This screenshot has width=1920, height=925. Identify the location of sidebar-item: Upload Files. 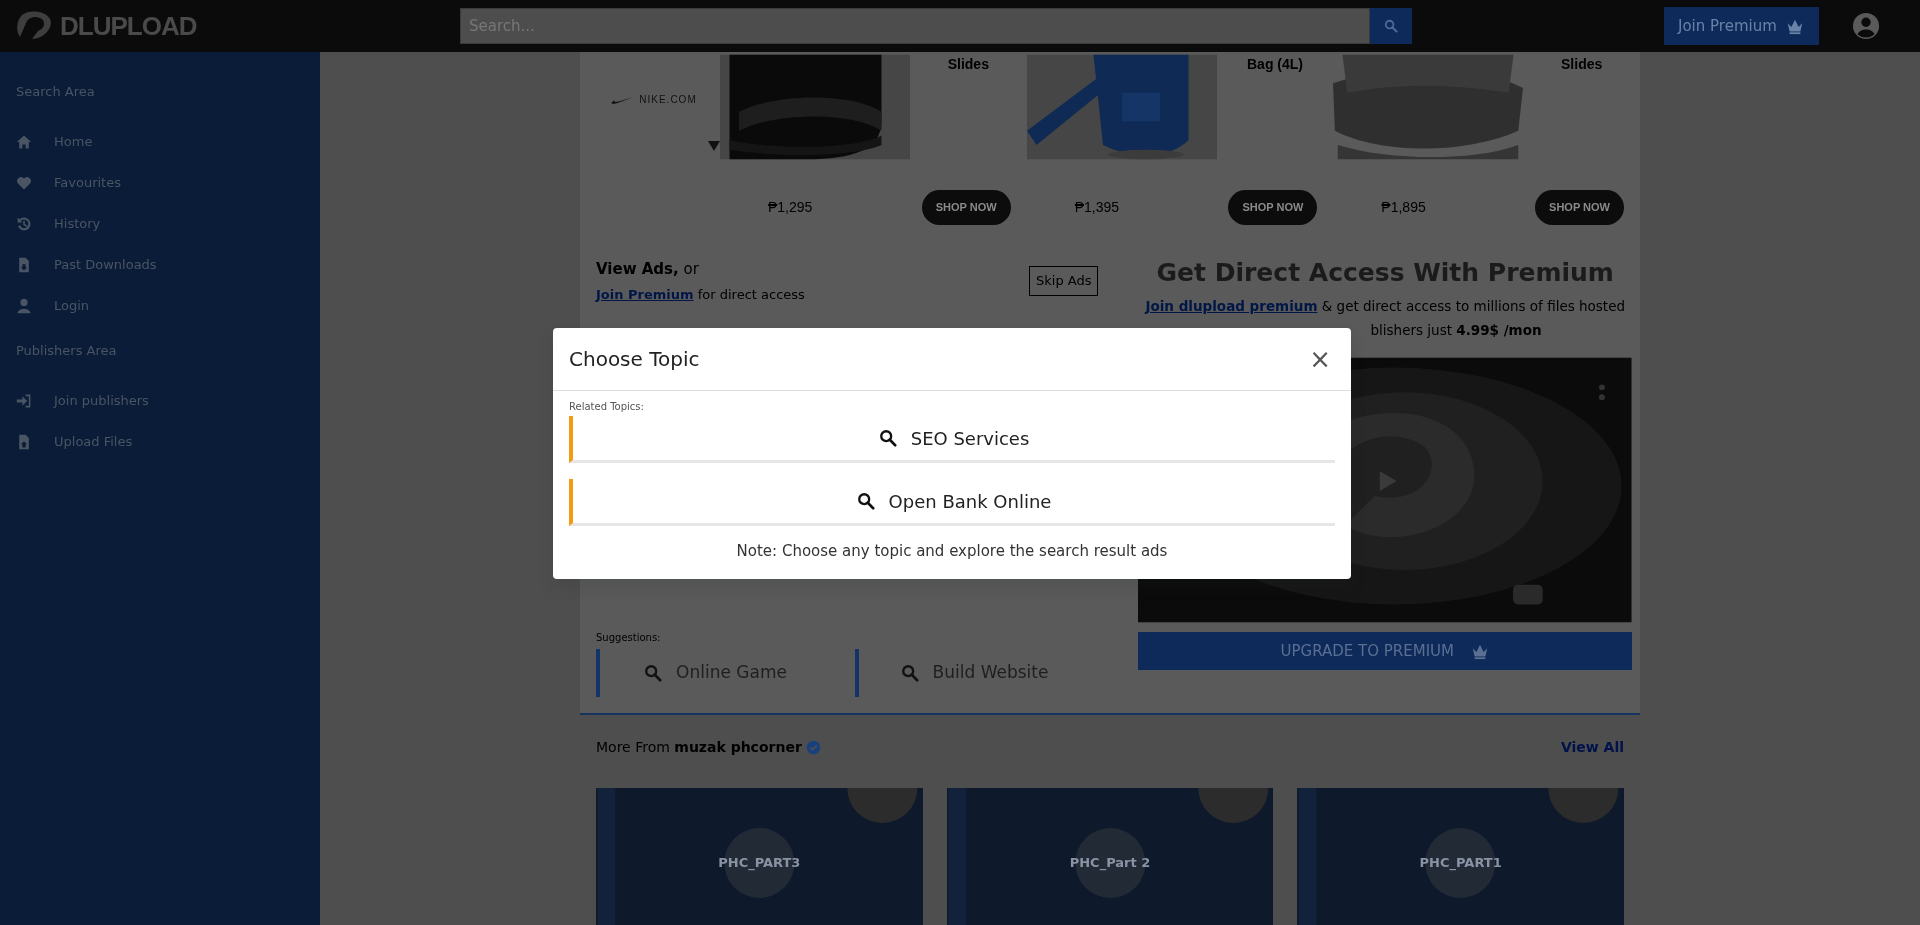
(160, 441).